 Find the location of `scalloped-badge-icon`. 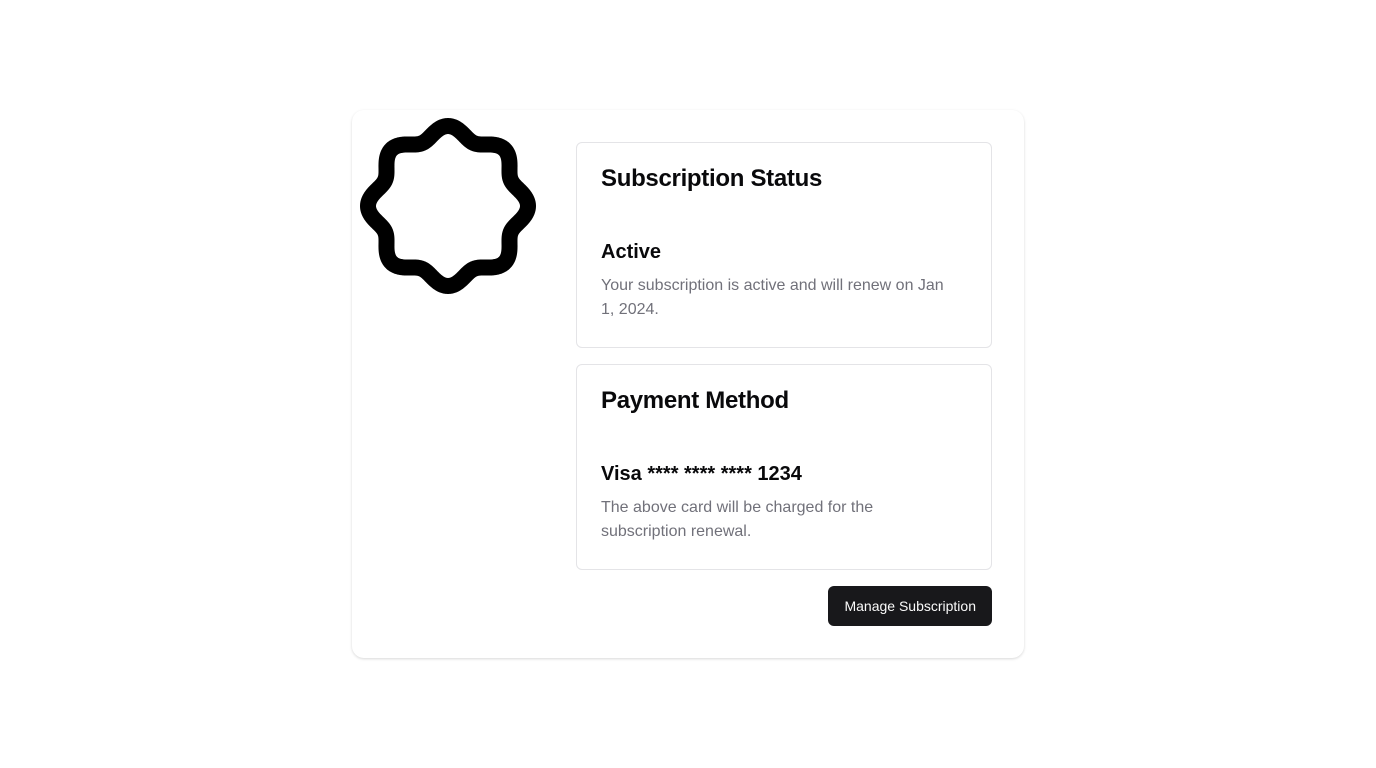

scalloped-badge-icon is located at coordinates (448, 206).